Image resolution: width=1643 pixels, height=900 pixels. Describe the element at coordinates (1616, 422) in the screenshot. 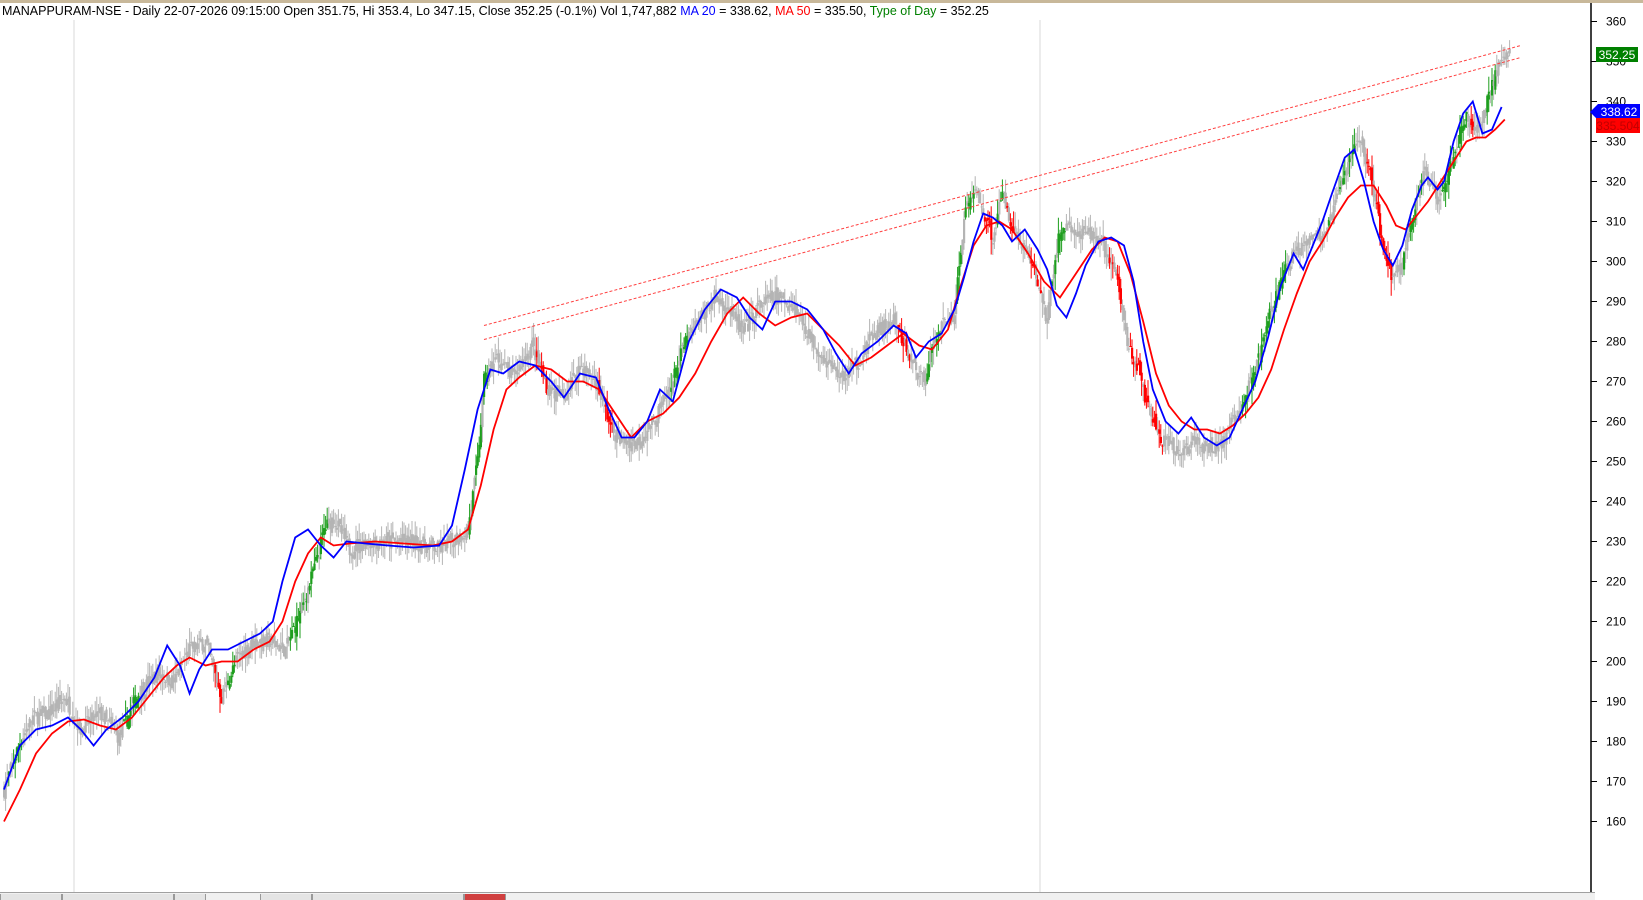

I see `price-axis-label: 260` at that location.